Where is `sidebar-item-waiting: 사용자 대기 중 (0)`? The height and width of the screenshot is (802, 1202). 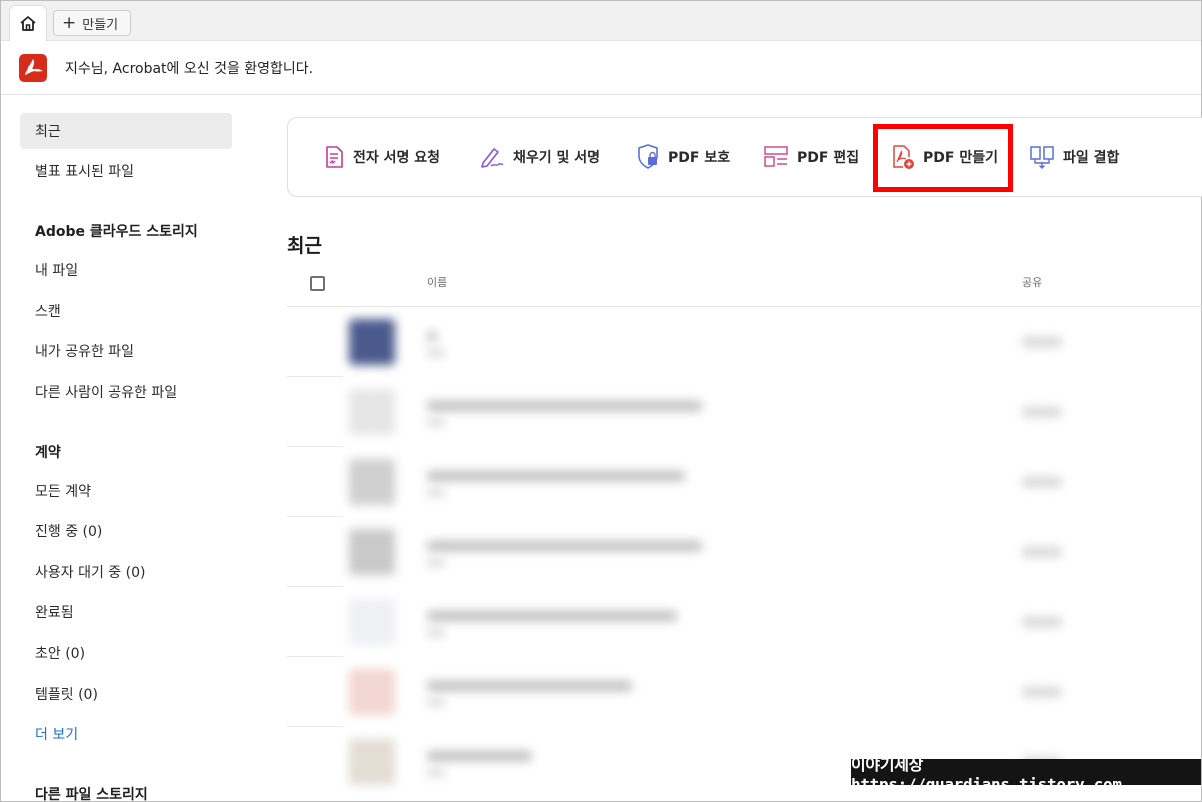 sidebar-item-waiting: 사용자 대기 중 (0) is located at coordinates (126, 572).